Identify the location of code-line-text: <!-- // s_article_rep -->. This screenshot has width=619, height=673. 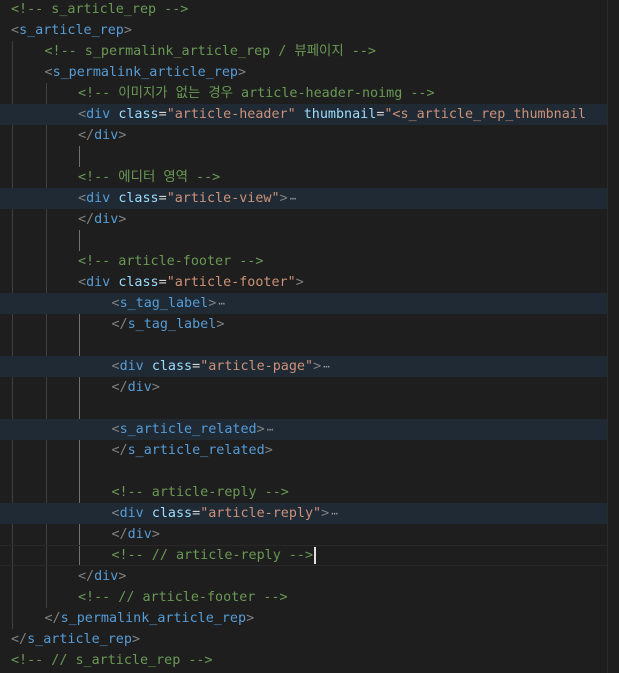
(112, 660).